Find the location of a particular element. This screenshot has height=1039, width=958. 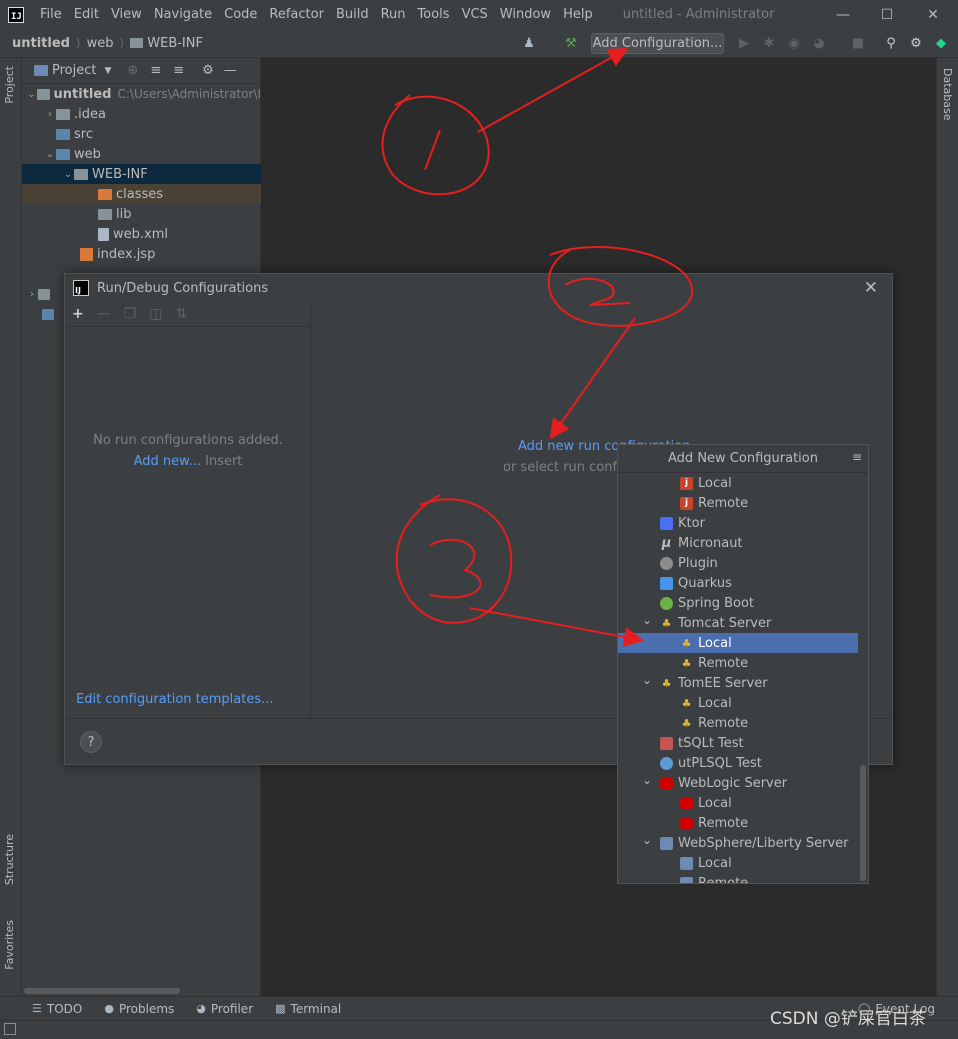

tree-item-label: .idea is located at coordinates (90, 114).